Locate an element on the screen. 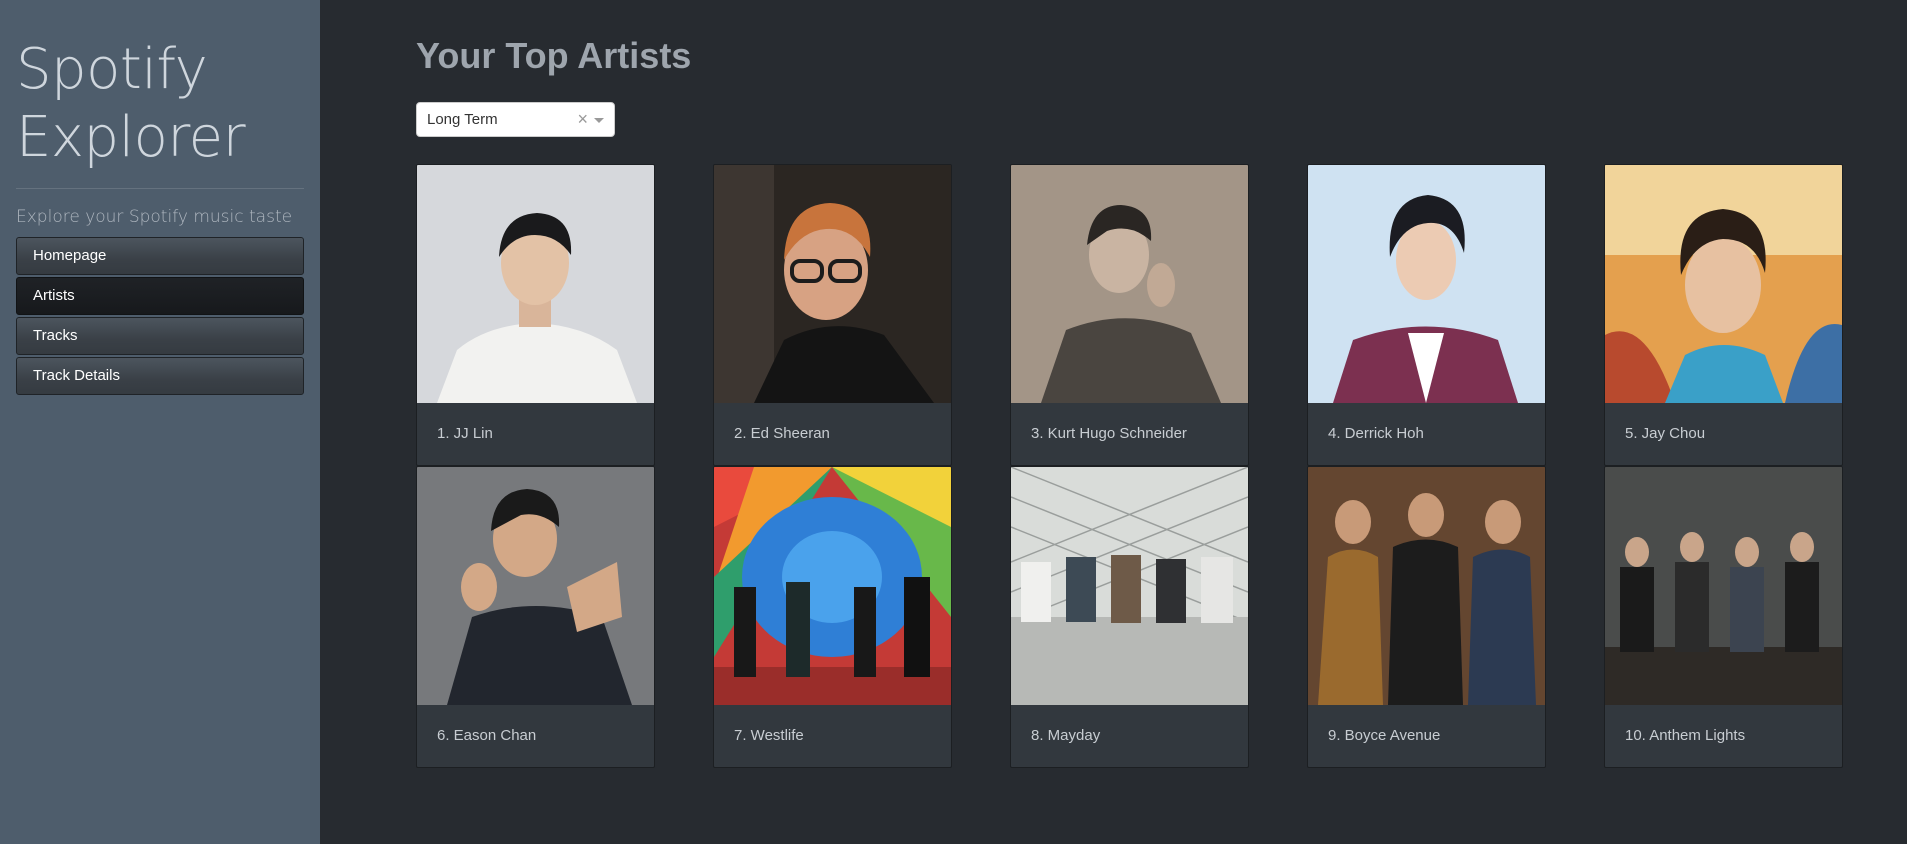 The width and height of the screenshot is (1907, 844). chevron-down-icon is located at coordinates (599, 120).